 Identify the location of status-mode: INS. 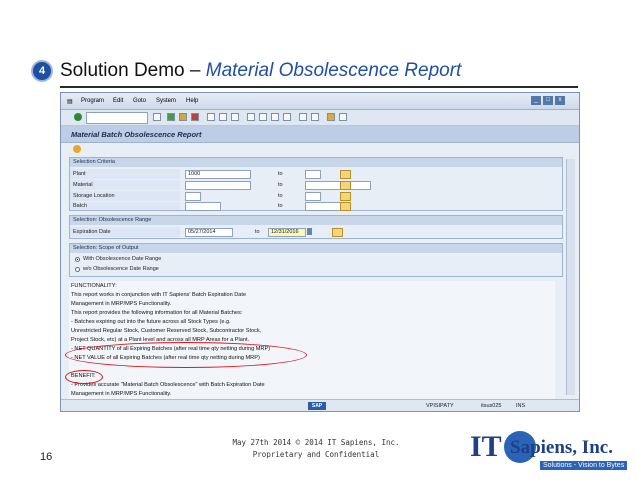
(521, 406).